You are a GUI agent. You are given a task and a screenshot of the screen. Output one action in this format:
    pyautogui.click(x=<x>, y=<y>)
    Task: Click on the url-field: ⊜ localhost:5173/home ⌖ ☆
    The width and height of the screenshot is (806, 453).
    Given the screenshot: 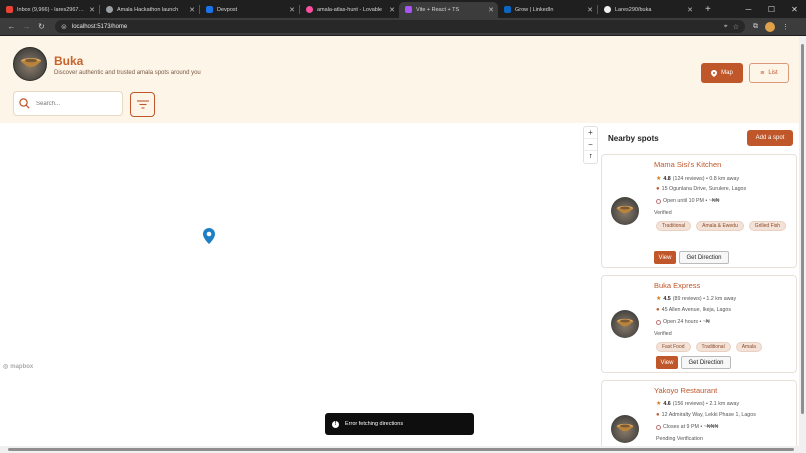 What is the action you would take?
    pyautogui.click(x=400, y=26)
    